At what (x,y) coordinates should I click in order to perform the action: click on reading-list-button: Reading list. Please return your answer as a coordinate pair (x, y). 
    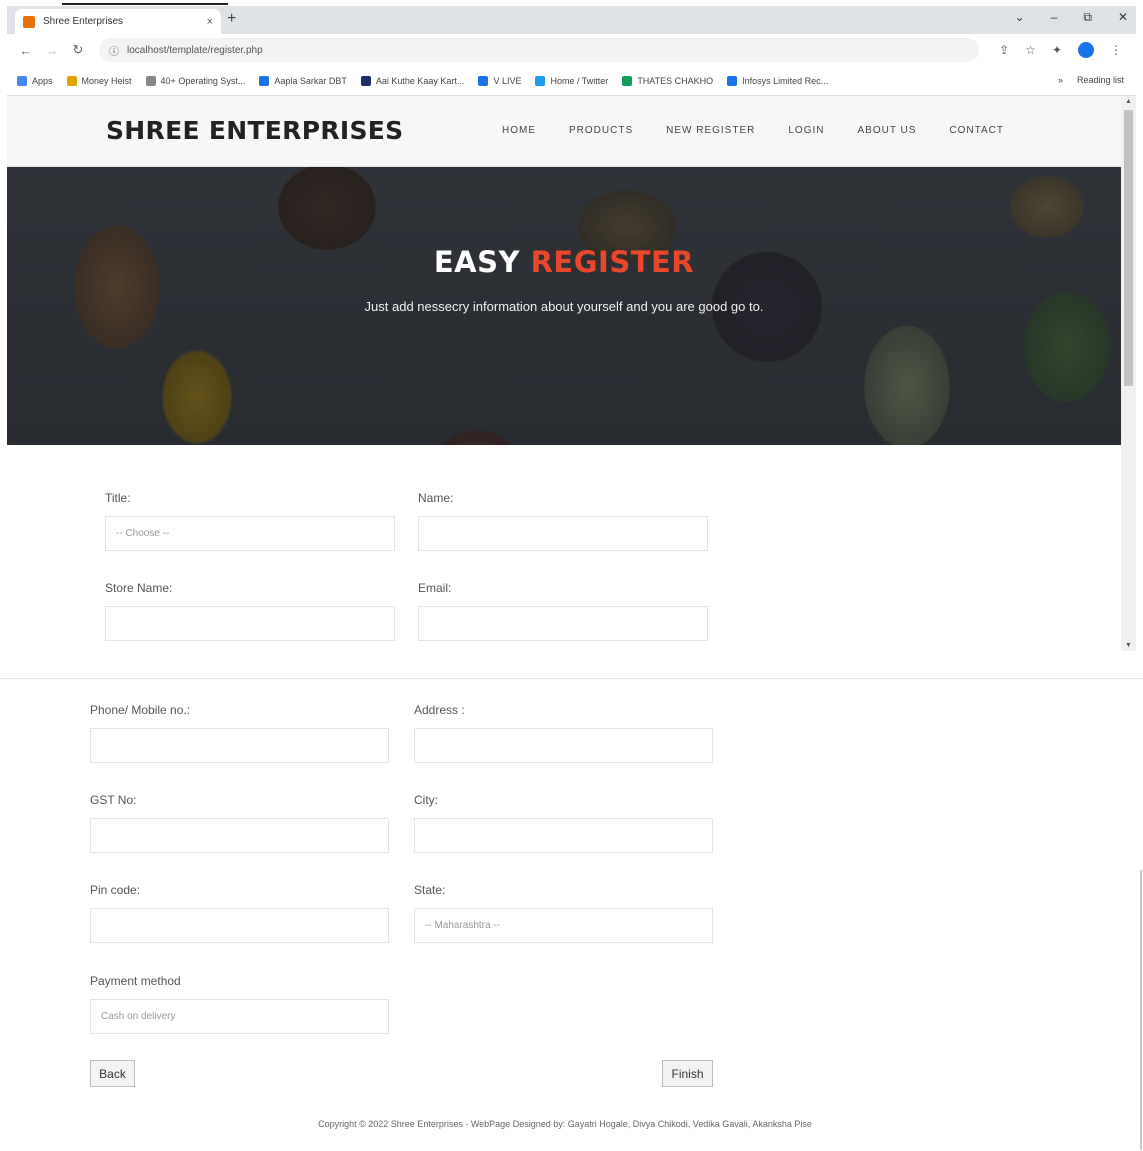
    Looking at the image, I should click on (1100, 80).